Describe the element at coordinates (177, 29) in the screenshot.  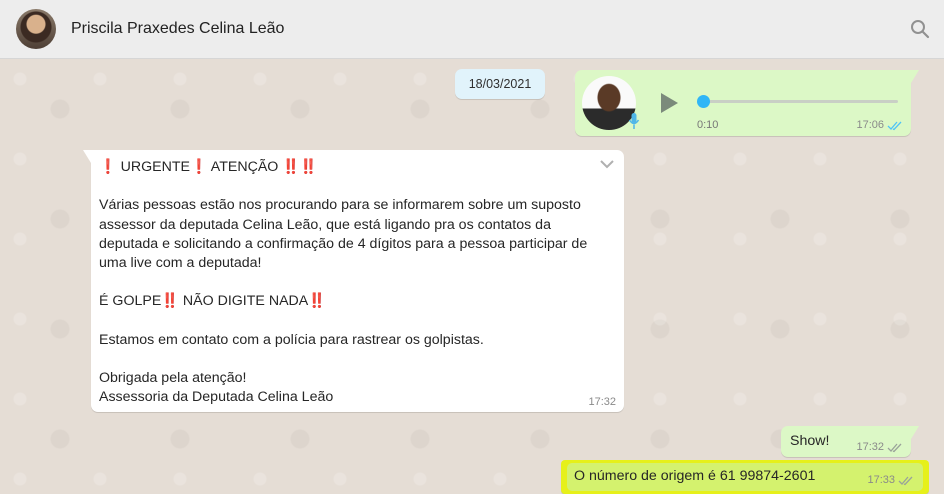
I see `contact-name: Priscila Praxedes Celina Leão` at that location.